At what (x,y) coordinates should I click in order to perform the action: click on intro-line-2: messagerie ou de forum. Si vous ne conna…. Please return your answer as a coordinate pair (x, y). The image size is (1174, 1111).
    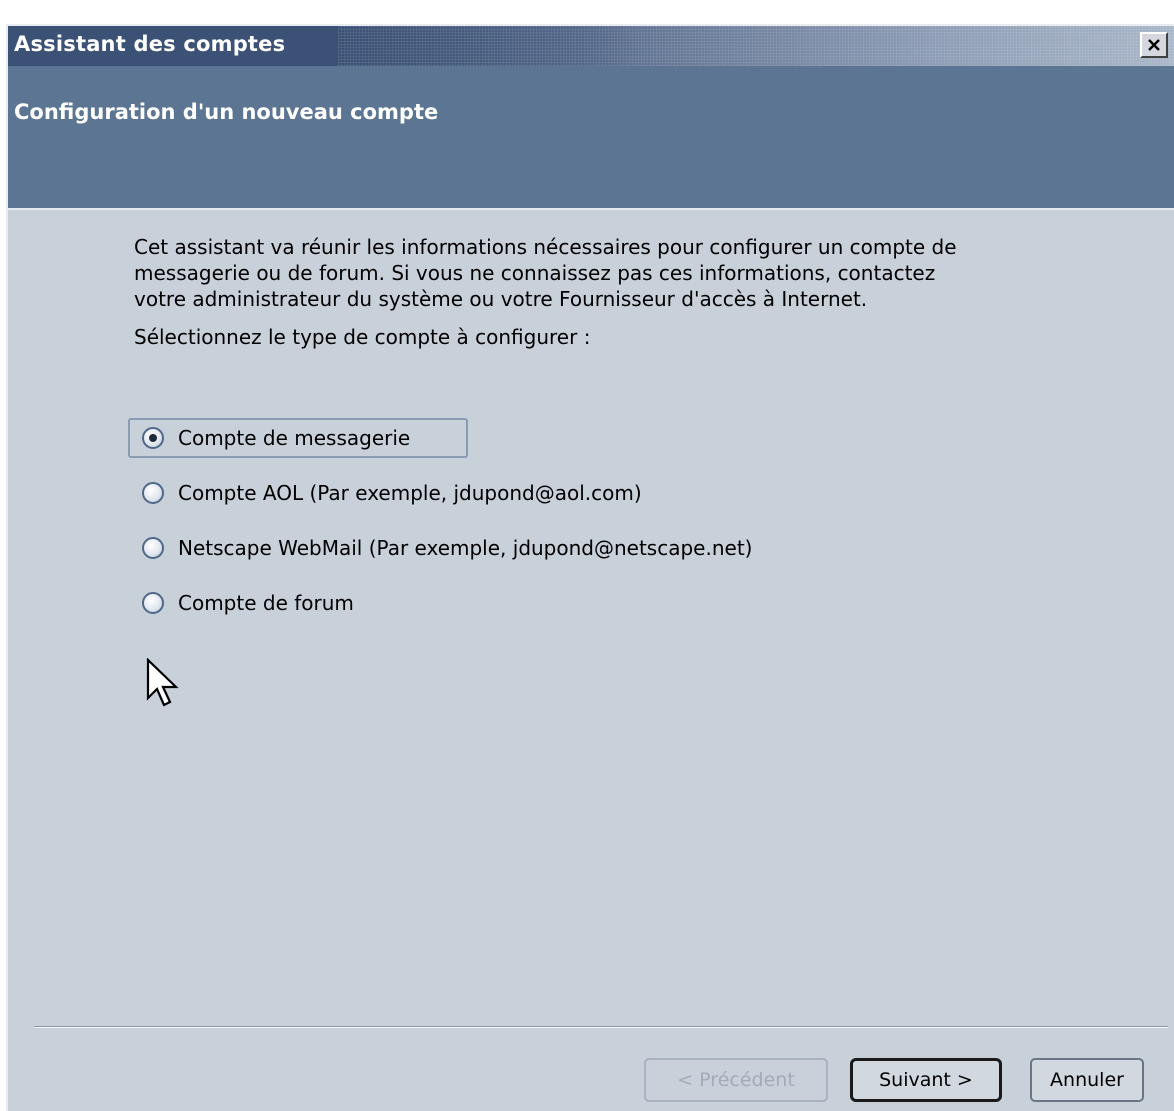
    Looking at the image, I should click on (535, 273).